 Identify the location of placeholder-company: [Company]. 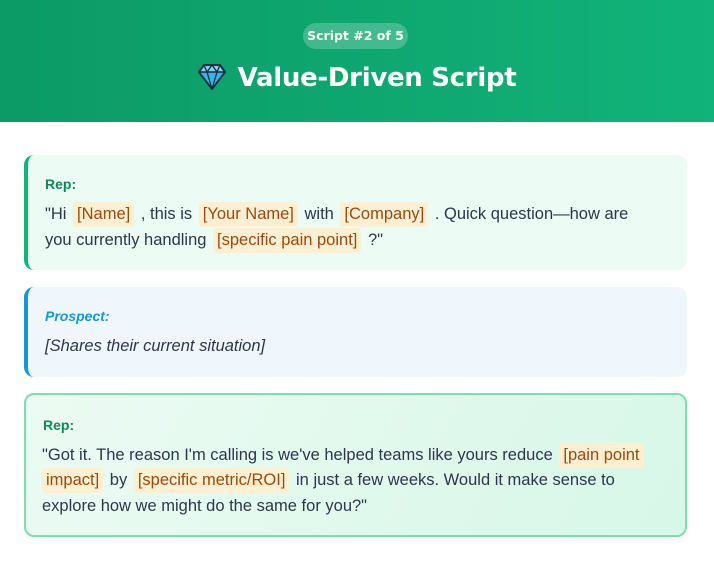
(384, 214).